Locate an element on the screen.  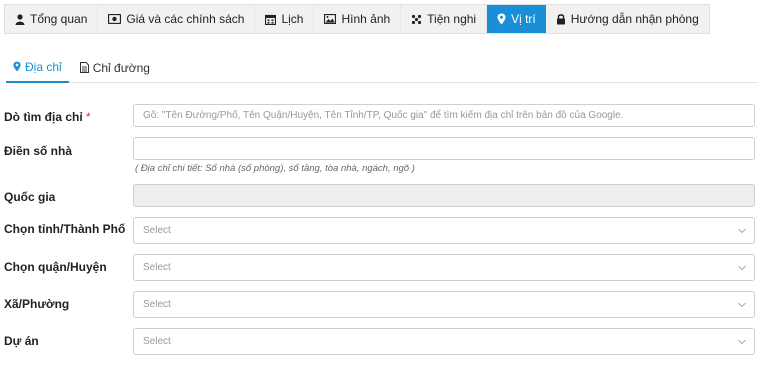
ward-select-placeholder: Select is located at coordinates (157, 304).